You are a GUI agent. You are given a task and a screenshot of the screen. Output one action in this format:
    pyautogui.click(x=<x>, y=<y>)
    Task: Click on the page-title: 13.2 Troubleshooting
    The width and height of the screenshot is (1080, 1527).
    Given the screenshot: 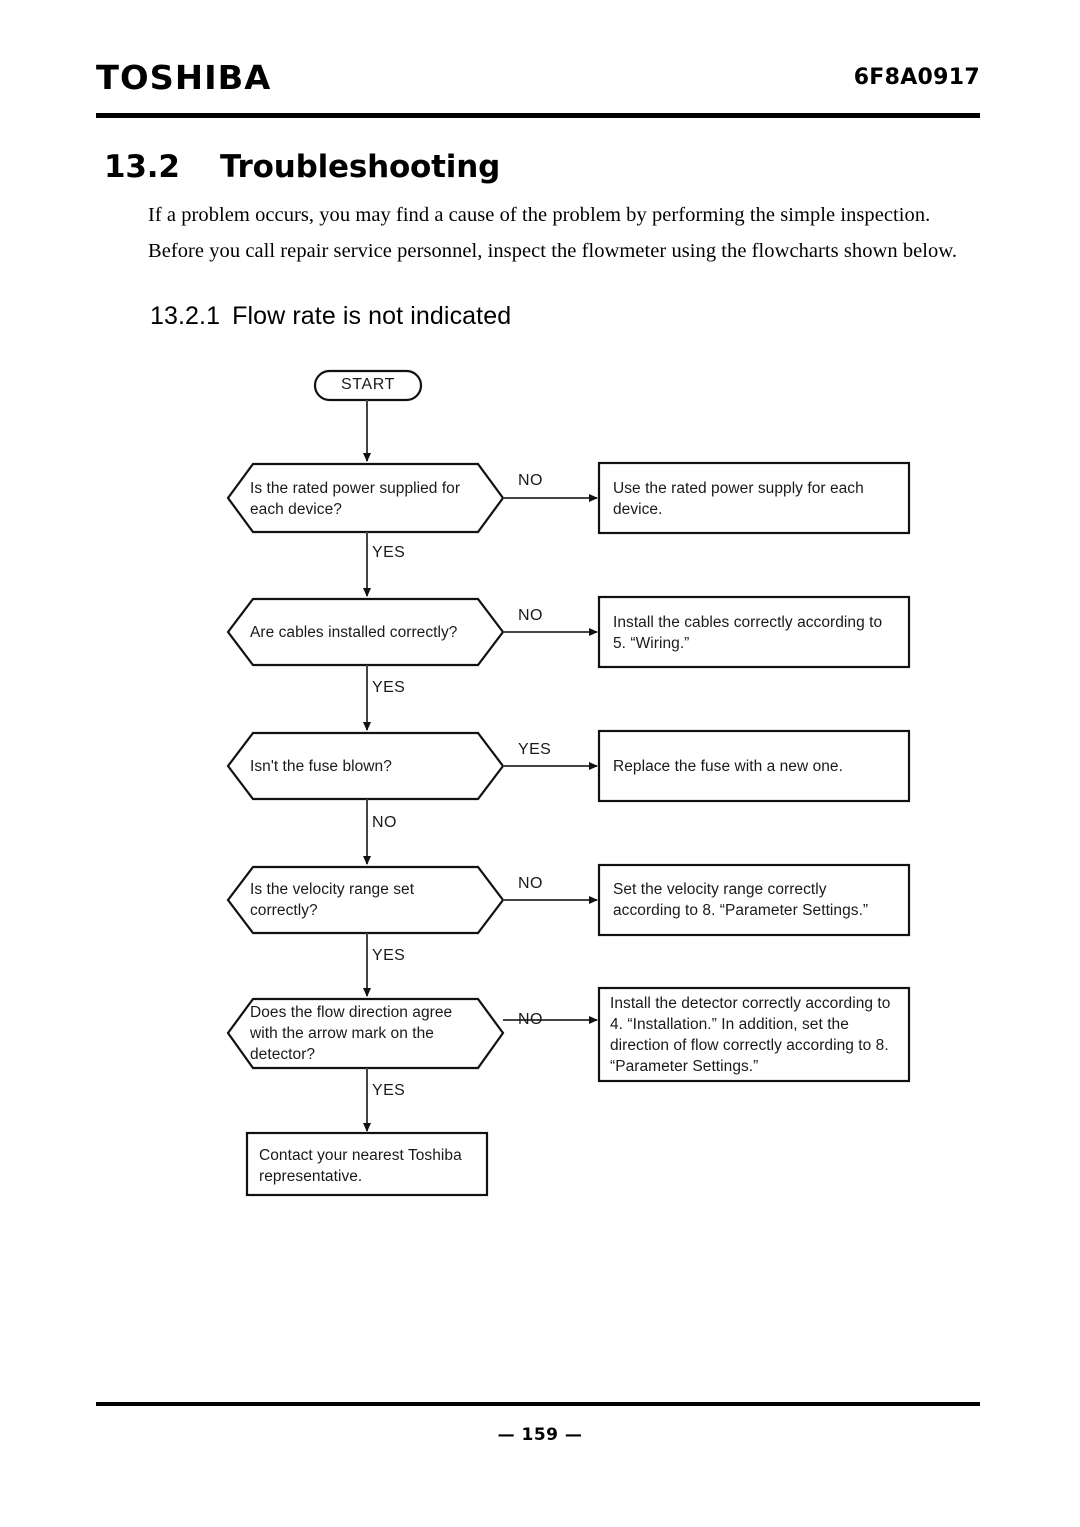 What is the action you would take?
    pyautogui.click(x=302, y=167)
    